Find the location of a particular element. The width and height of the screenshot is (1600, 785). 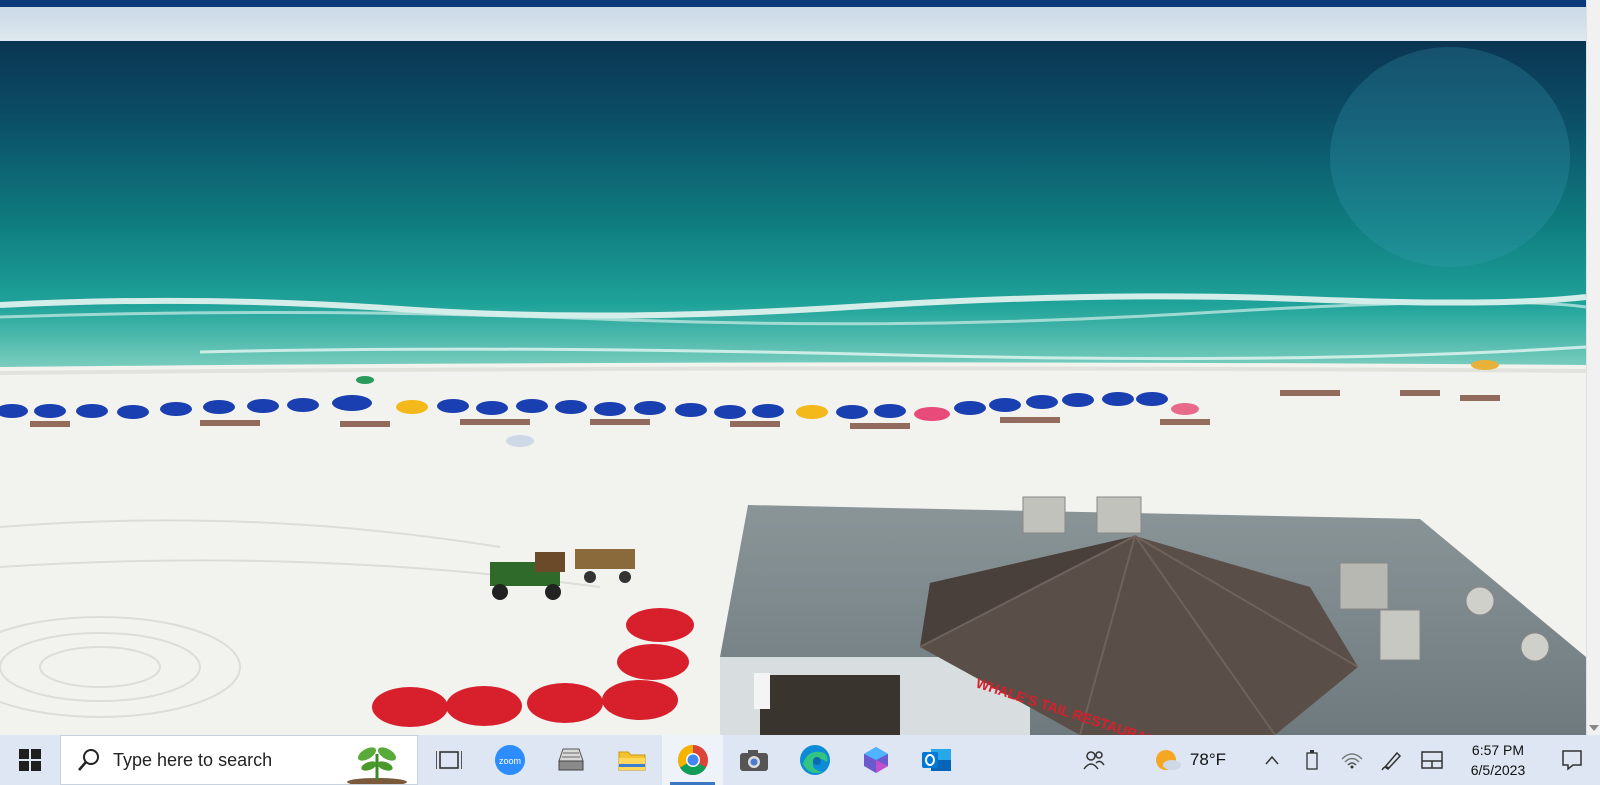

chevron-up-icon is located at coordinates (1272, 760).